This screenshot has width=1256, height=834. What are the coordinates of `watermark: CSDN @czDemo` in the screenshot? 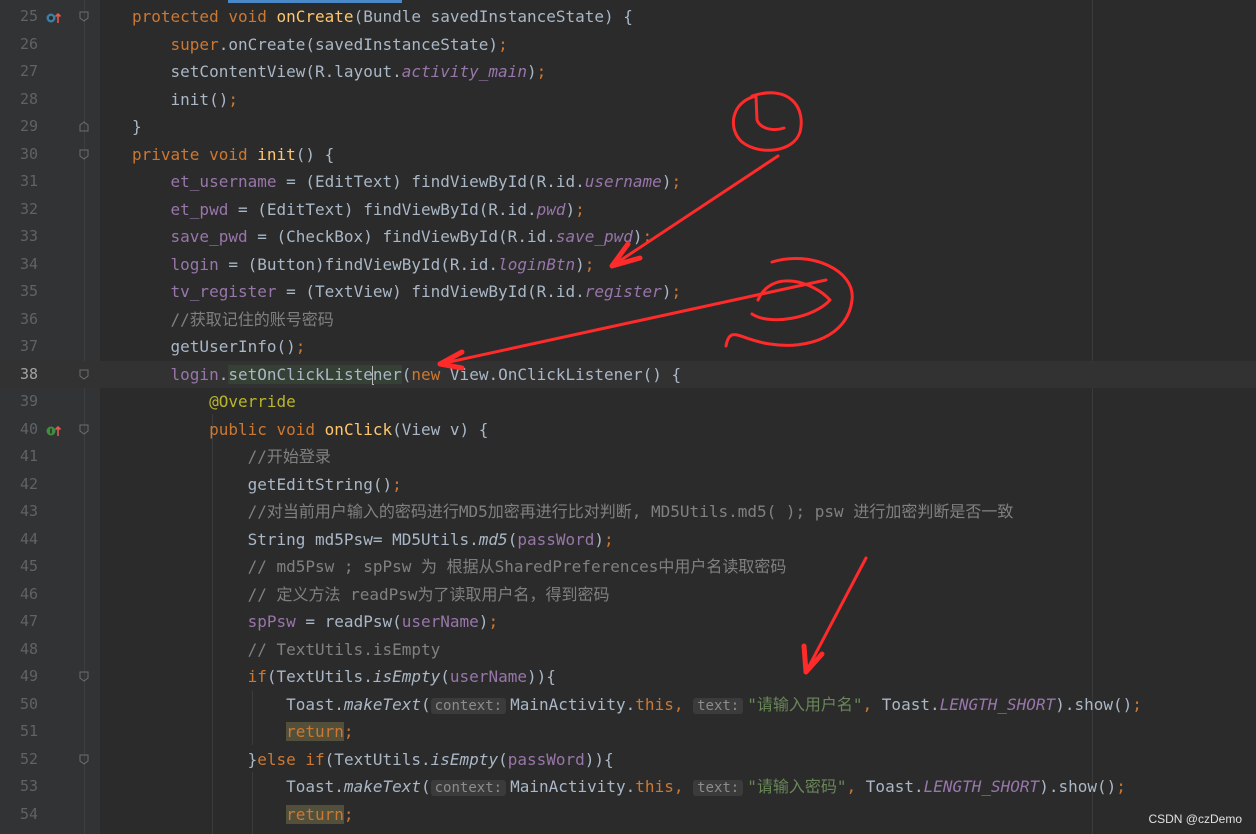 It's located at (1195, 819).